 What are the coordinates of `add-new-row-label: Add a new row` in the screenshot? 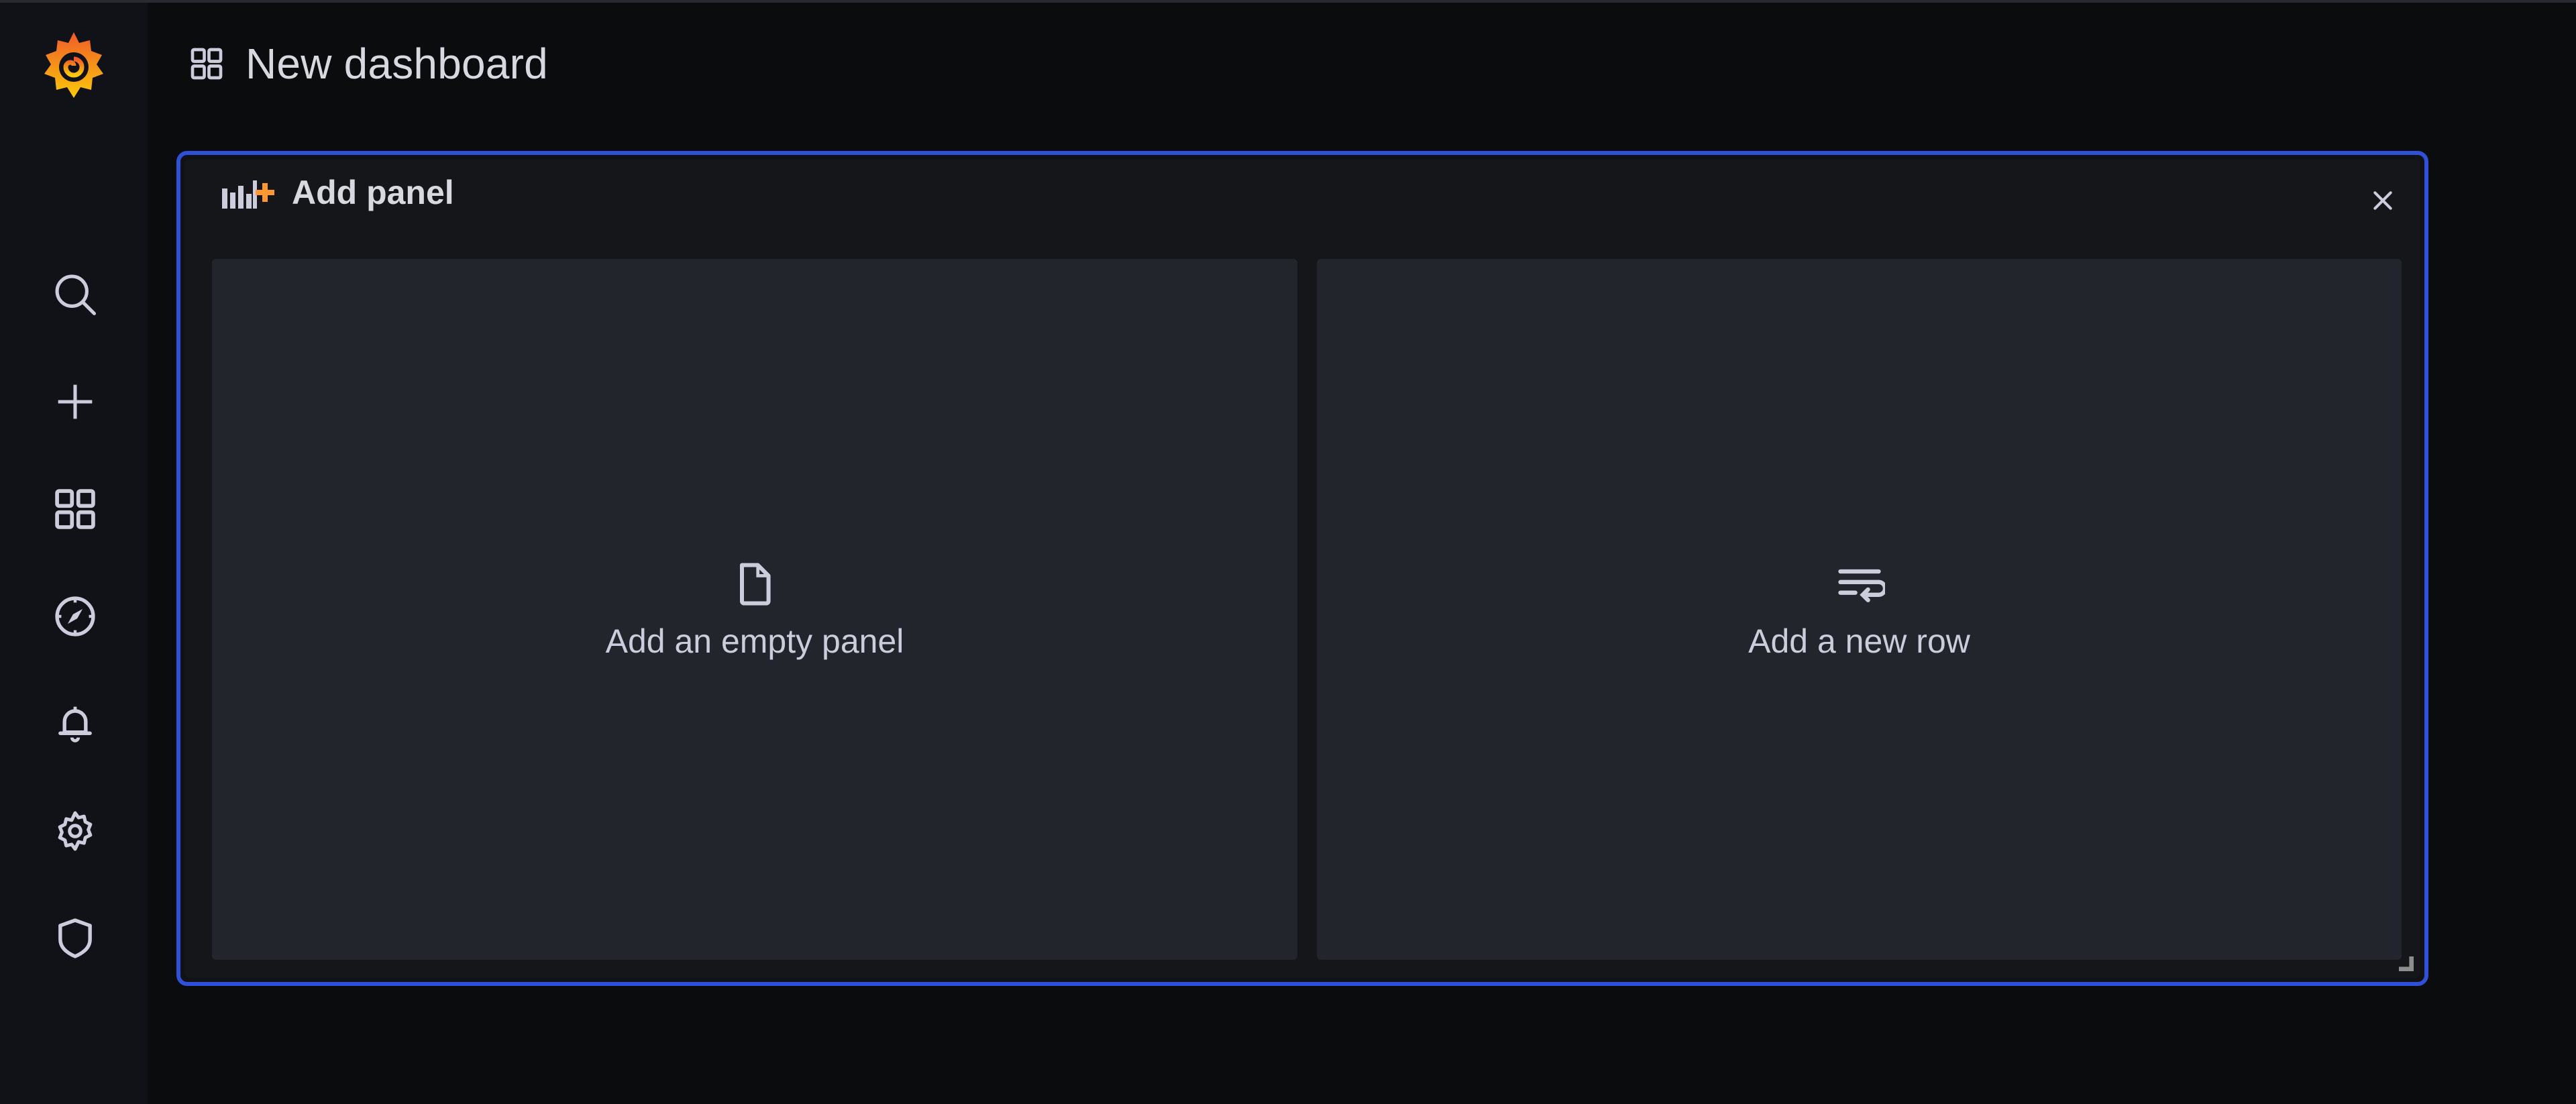 It's located at (1859, 641).